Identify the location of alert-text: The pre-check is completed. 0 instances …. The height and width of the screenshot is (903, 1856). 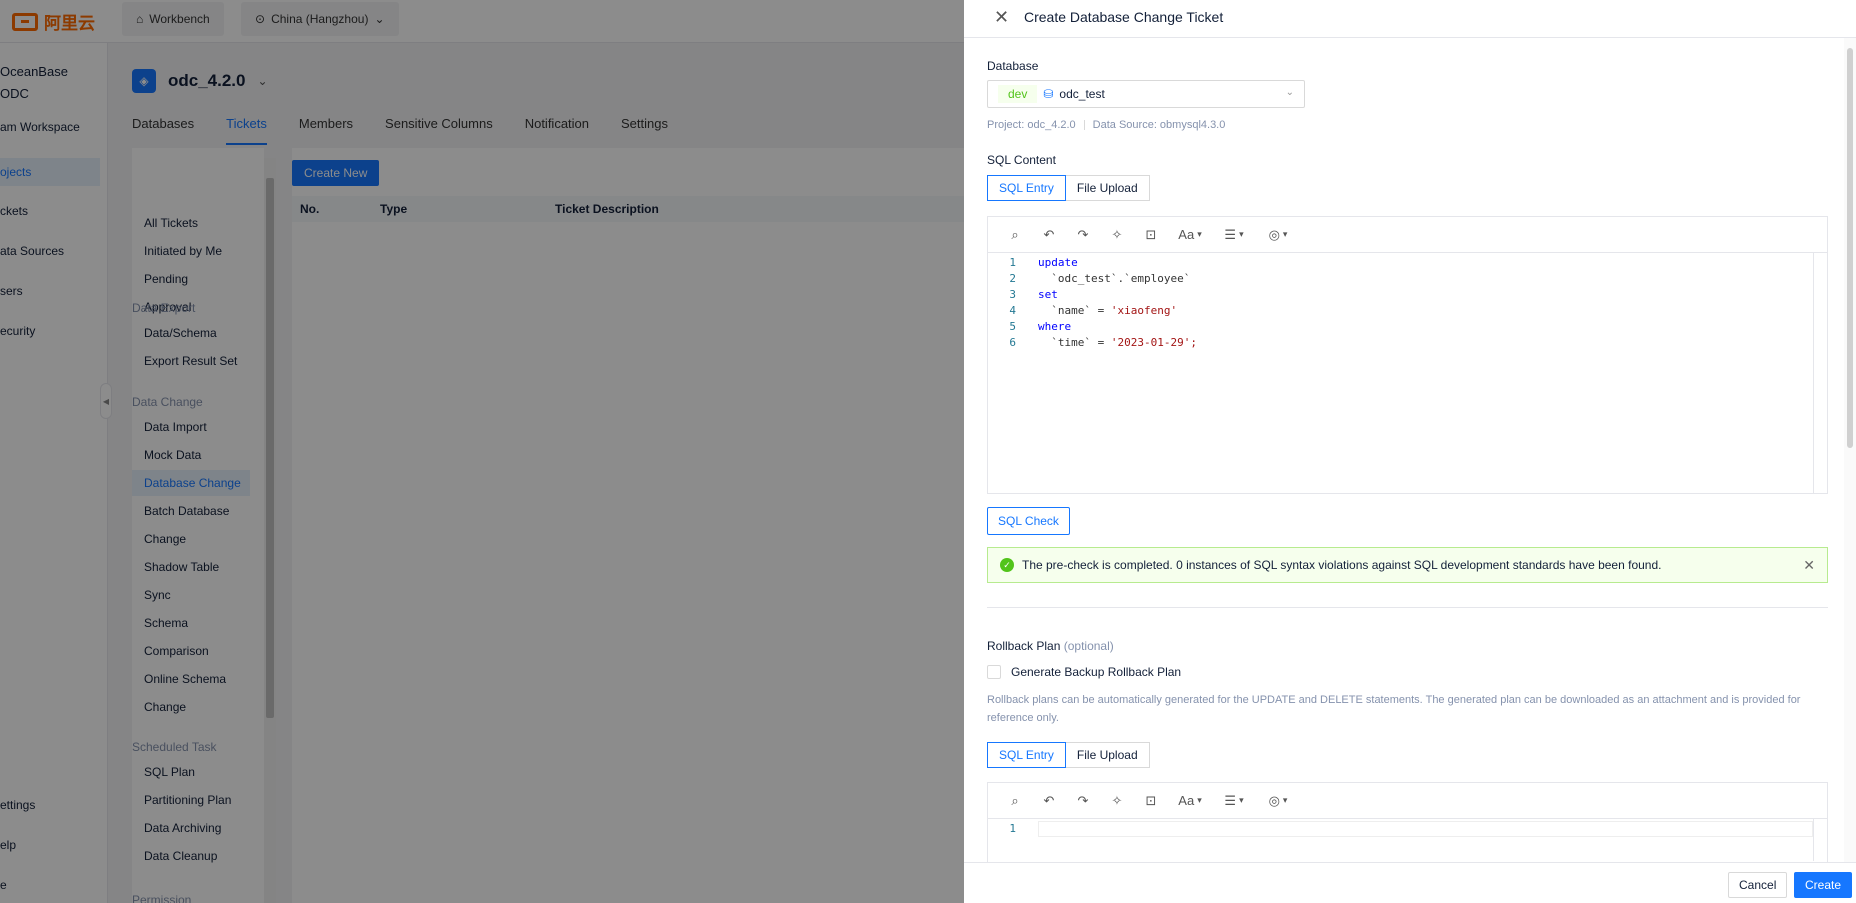
(1342, 565).